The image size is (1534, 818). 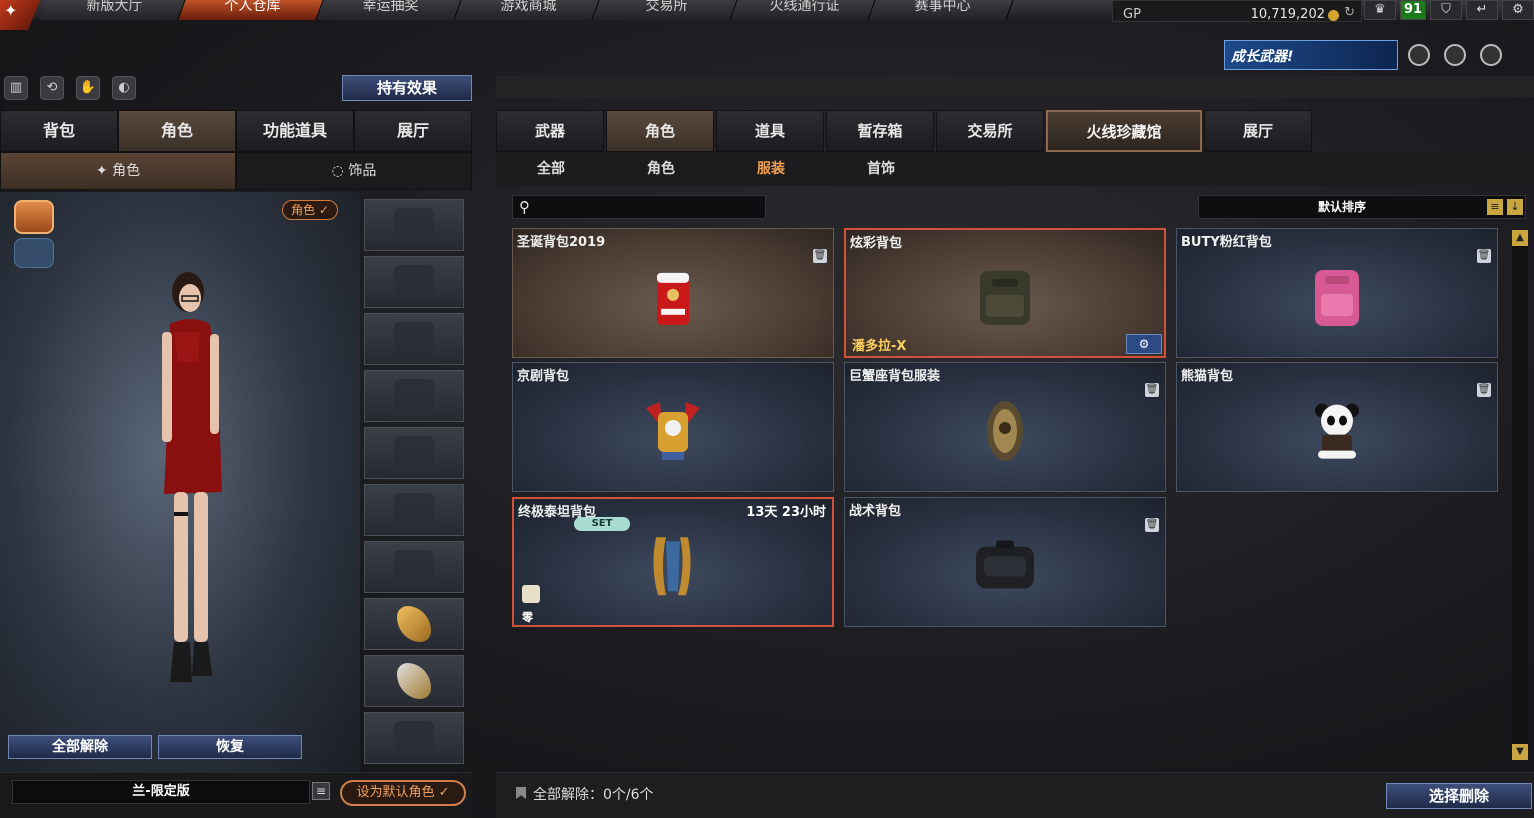 I want to click on tab-backpack: 背包, so click(x=59, y=131).